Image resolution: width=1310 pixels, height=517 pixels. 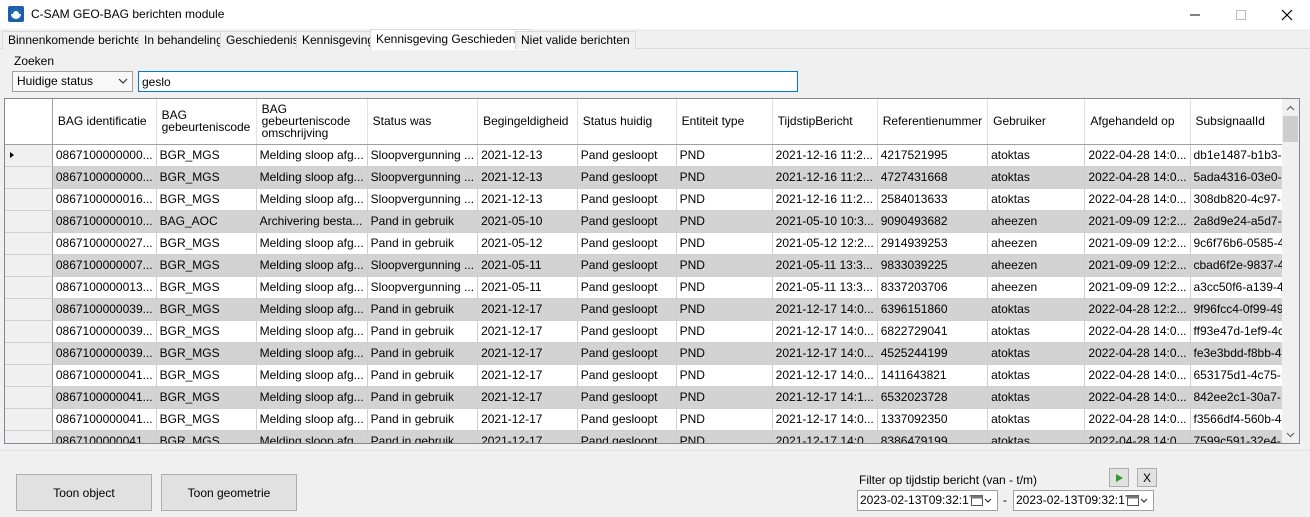 I want to click on table-cell: 1411643821, so click(x=933, y=375).